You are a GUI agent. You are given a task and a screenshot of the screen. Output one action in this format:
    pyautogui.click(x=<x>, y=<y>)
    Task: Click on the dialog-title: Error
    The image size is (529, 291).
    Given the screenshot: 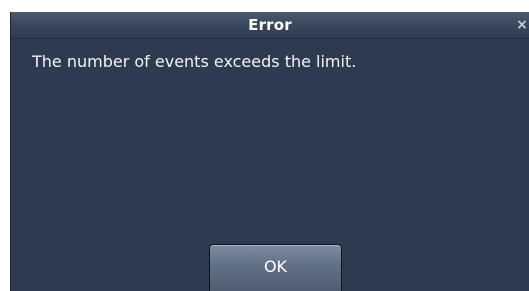 What is the action you would take?
    pyautogui.click(x=270, y=25)
    